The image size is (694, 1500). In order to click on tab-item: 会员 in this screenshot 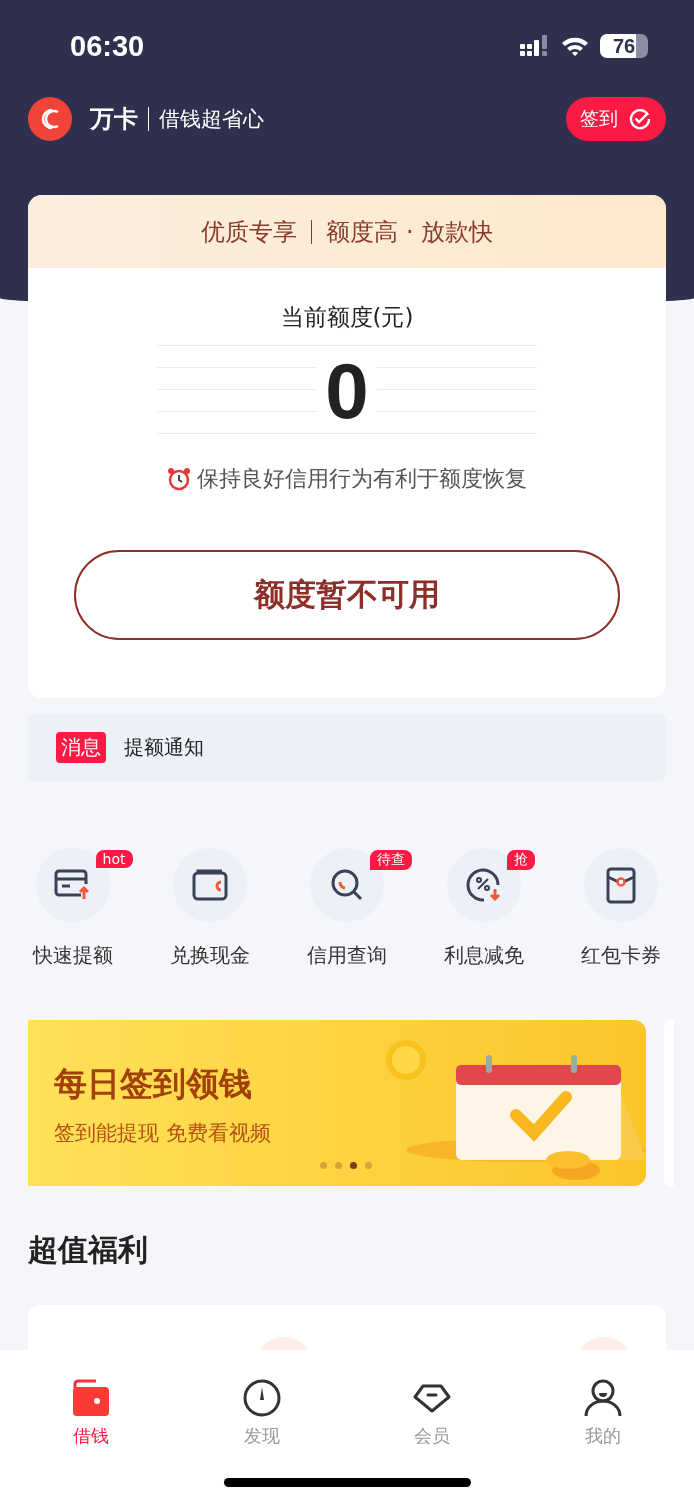, I will do `click(432, 1399)`.